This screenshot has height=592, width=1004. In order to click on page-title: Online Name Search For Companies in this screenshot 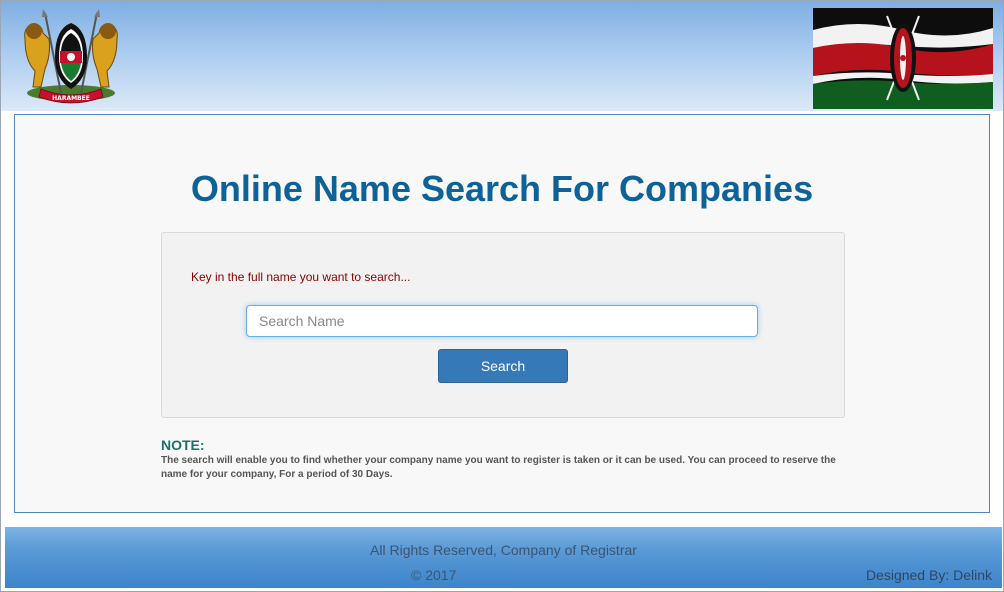, I will do `click(502, 188)`.